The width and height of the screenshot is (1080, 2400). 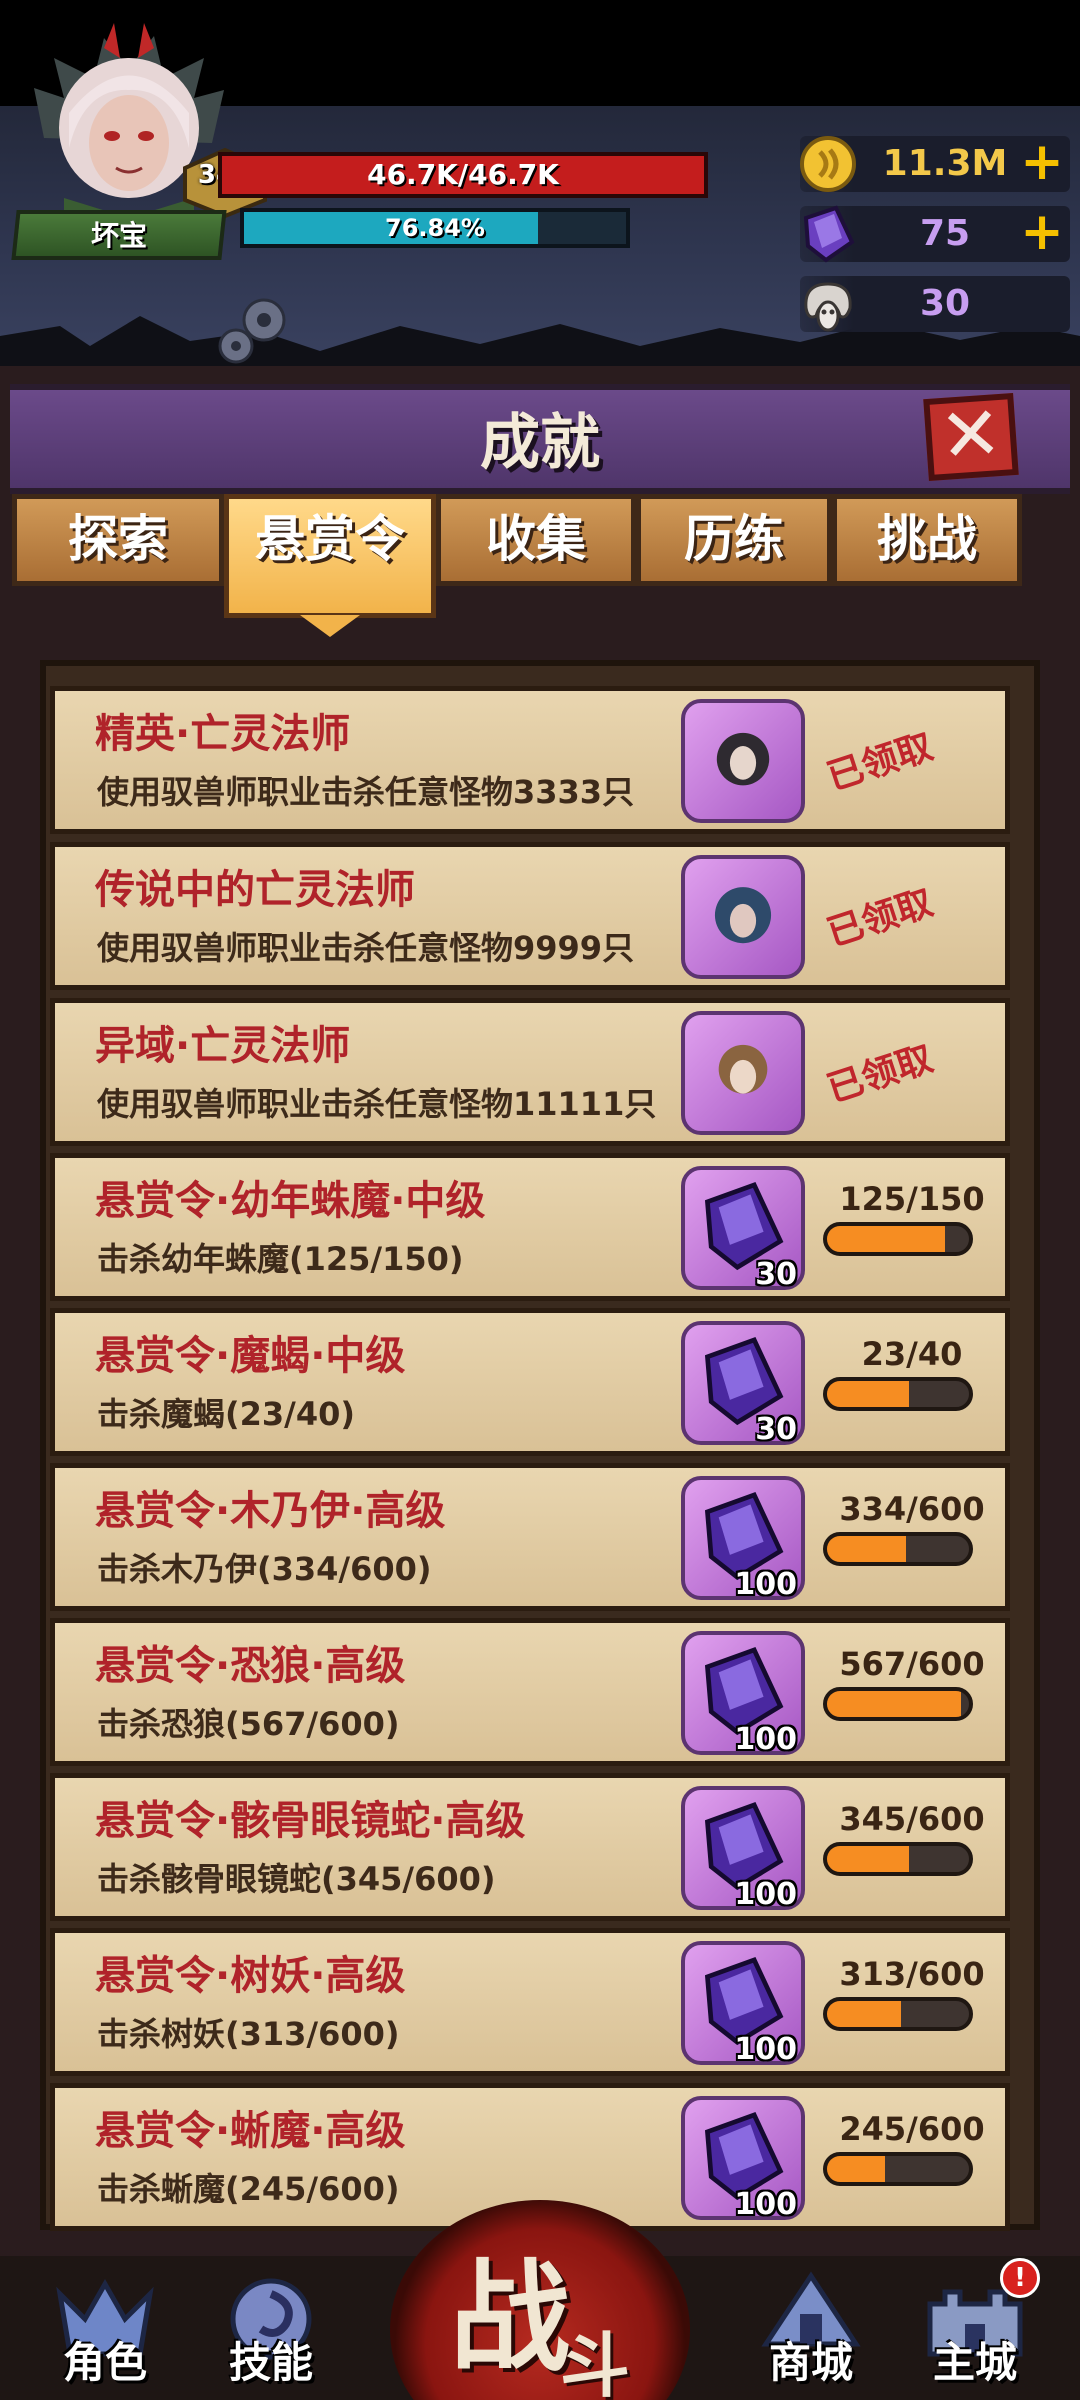 I want to click on achievement-title: 异域·亡灵法师, so click(x=223, y=1046).